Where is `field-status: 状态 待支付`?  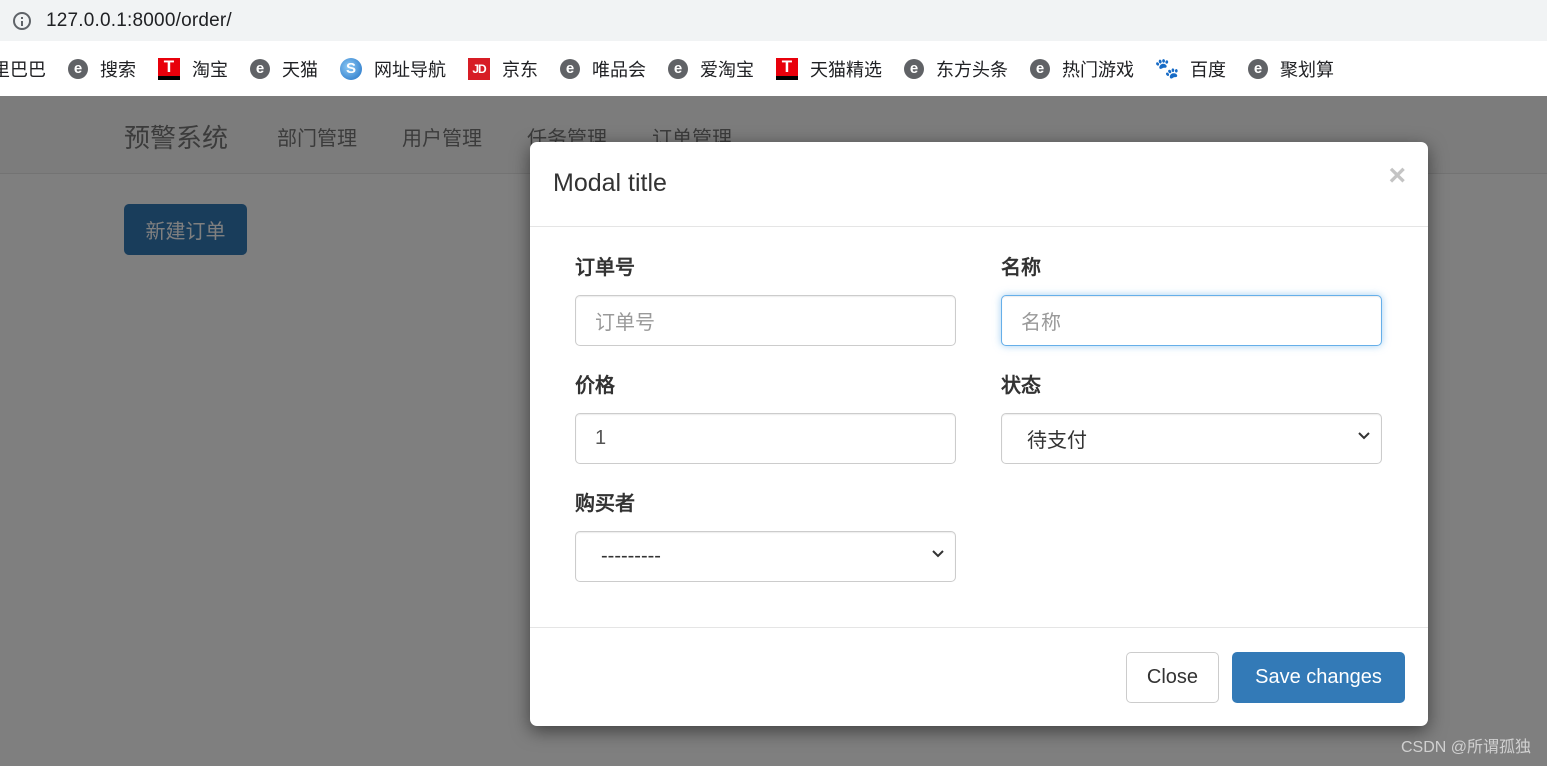 field-status: 状态 待支付 is located at coordinates (1191, 416).